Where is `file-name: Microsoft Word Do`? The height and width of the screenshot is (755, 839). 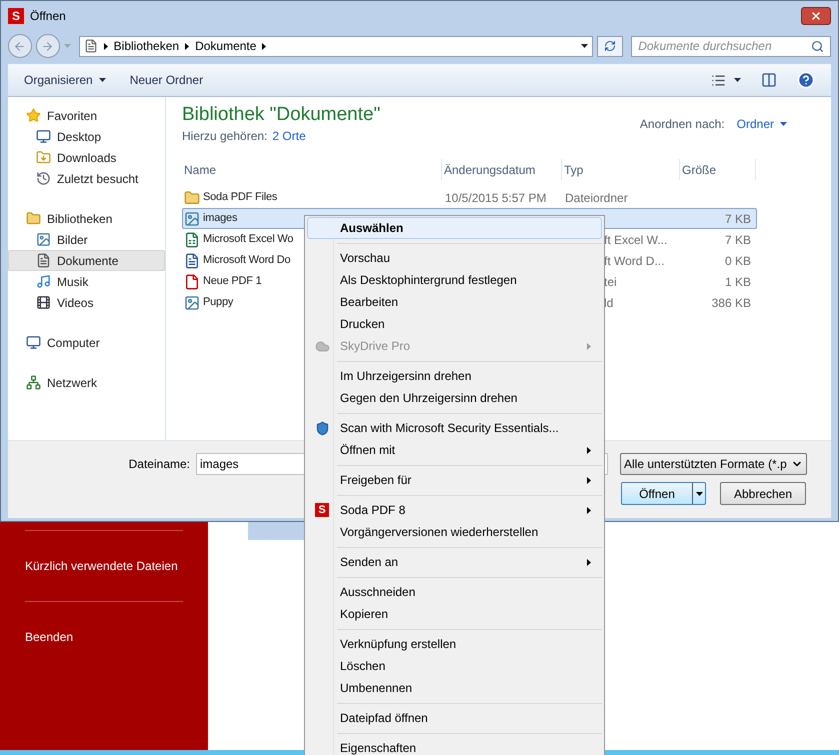 file-name: Microsoft Word Do is located at coordinates (246, 260).